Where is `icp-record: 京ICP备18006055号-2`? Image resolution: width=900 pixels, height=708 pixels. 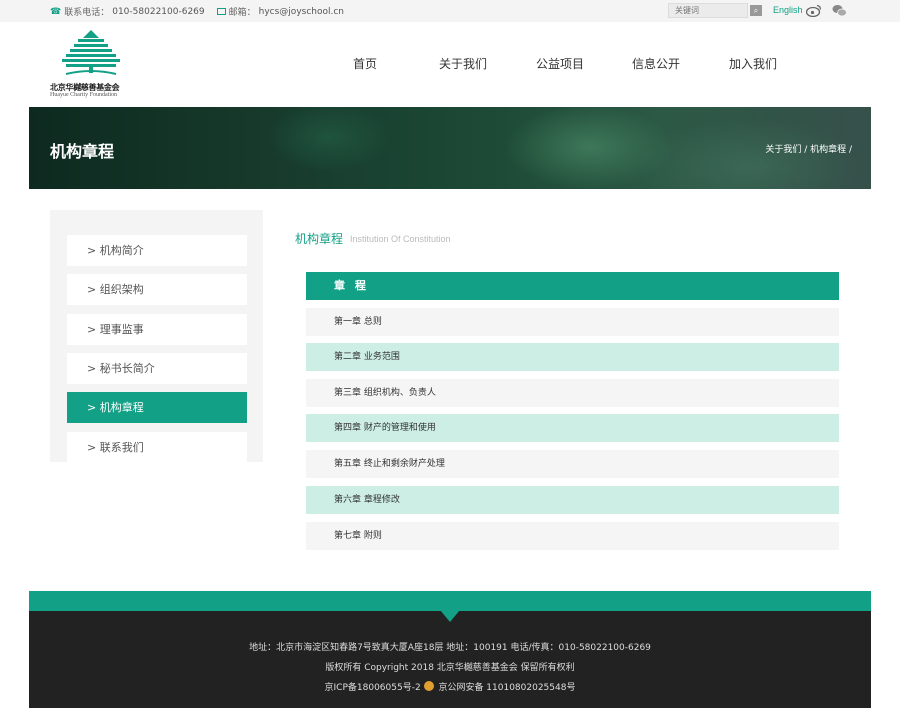
icp-record: 京ICP备18006055号-2 is located at coordinates (373, 688).